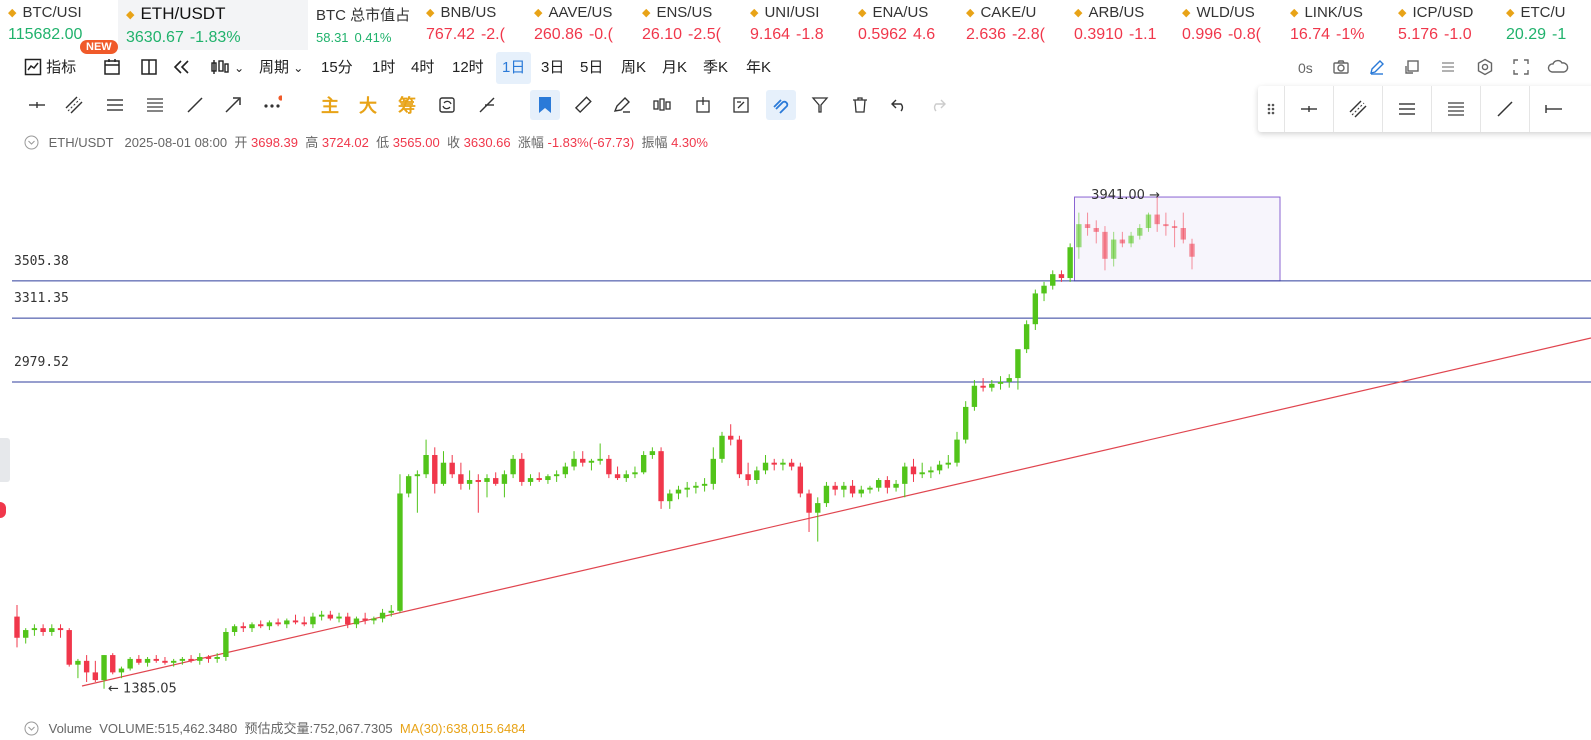 The width and height of the screenshot is (1591, 740). I want to click on settings-button, so click(1485, 68).